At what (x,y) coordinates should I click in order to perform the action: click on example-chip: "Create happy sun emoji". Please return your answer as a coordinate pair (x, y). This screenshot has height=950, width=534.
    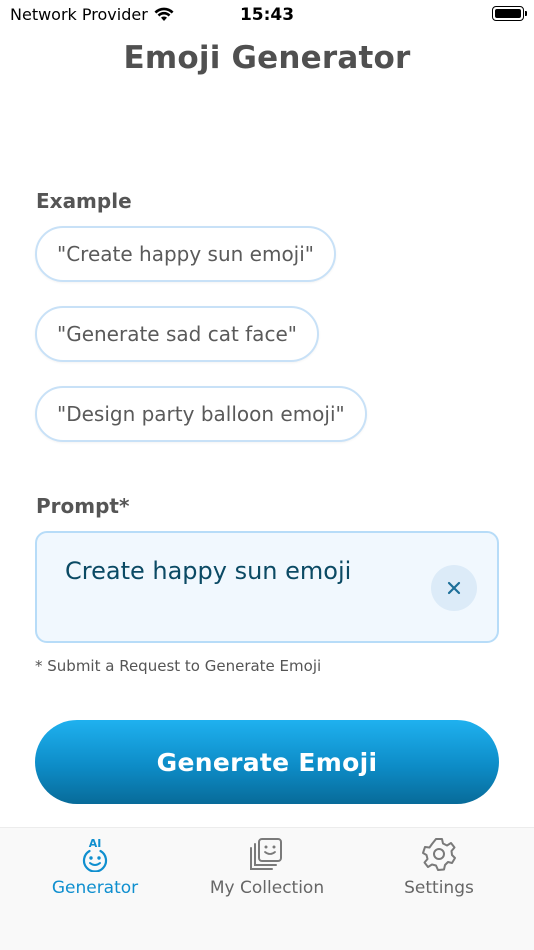
    Looking at the image, I should click on (185, 254).